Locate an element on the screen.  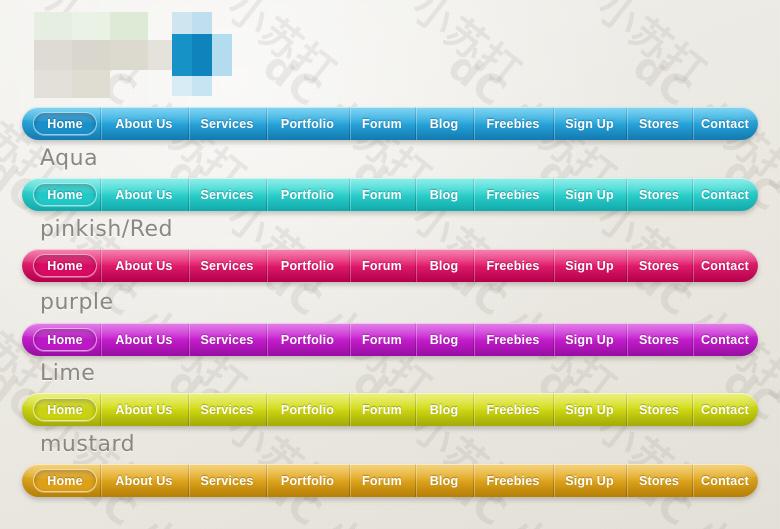
nav-item-label: Portfolio is located at coordinates (307, 265).